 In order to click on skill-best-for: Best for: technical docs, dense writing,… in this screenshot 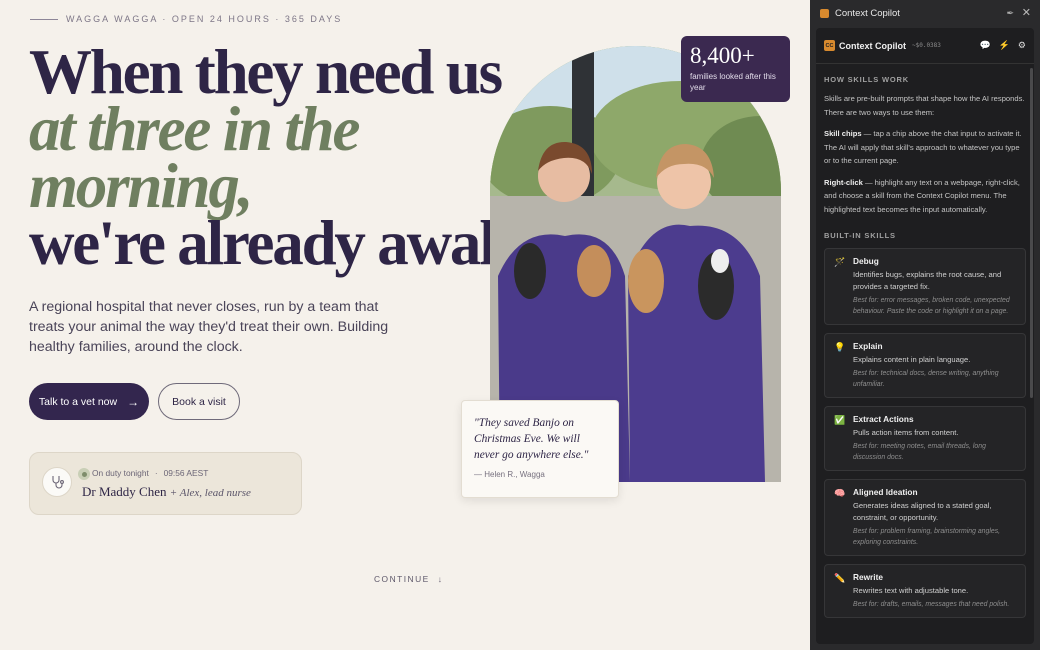, I will do `click(926, 379)`.